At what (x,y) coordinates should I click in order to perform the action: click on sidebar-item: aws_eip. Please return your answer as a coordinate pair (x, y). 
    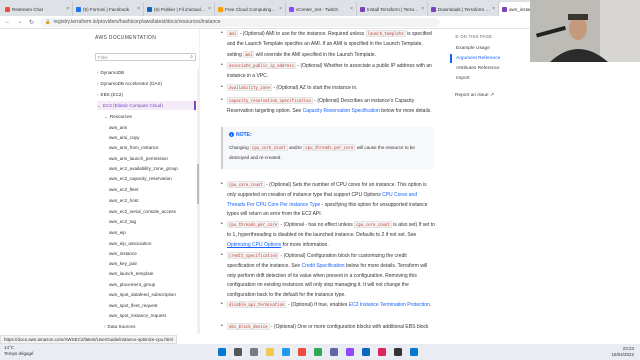
    Looking at the image, I should click on (117, 232).